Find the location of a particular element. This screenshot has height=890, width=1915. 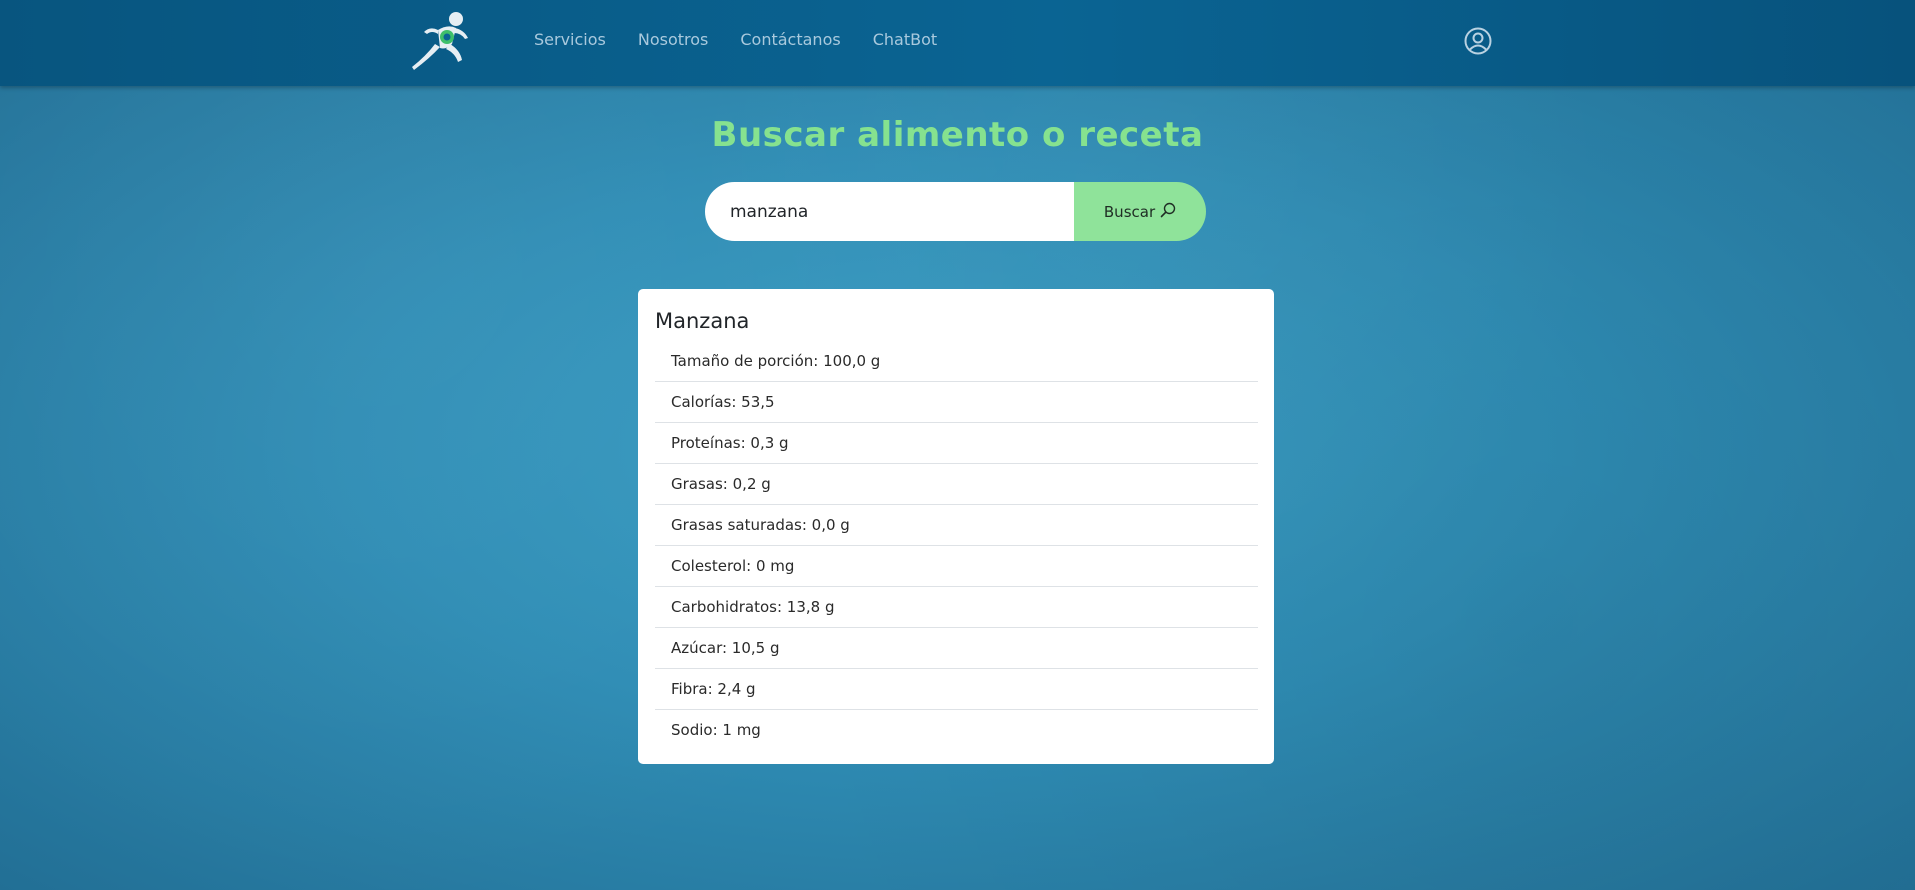

search-icon is located at coordinates (1168, 212).